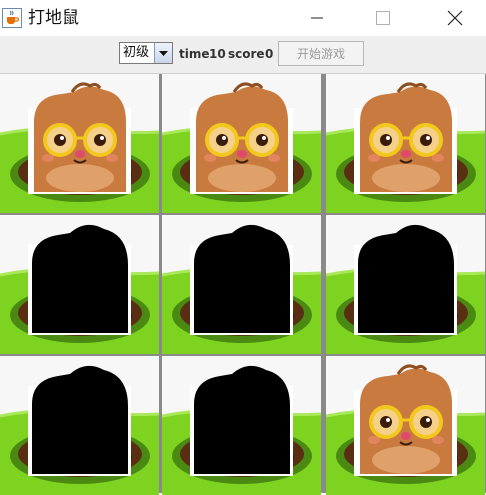 This screenshot has width=486, height=495. I want to click on score-value: 0, so click(269, 54).